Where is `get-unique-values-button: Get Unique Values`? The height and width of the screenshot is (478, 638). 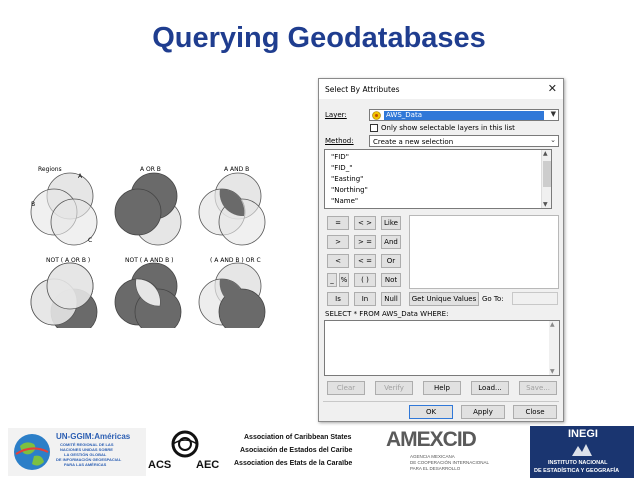 get-unique-values-button: Get Unique Values is located at coordinates (444, 299).